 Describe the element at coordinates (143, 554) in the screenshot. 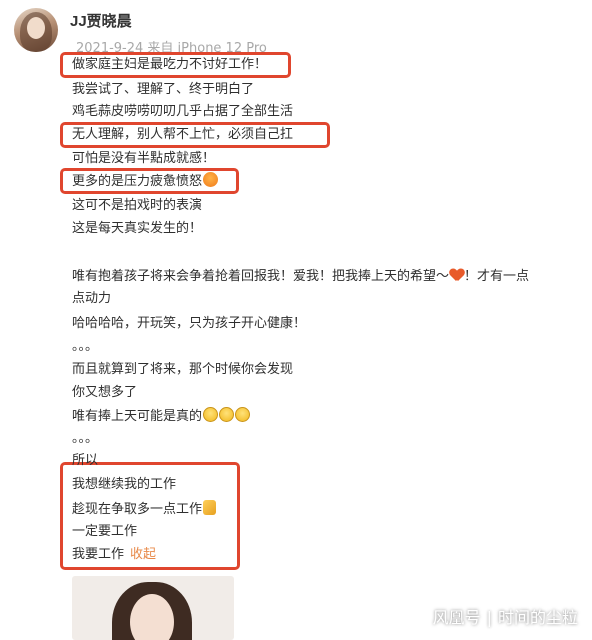

I see `collapse-link: 收起` at that location.